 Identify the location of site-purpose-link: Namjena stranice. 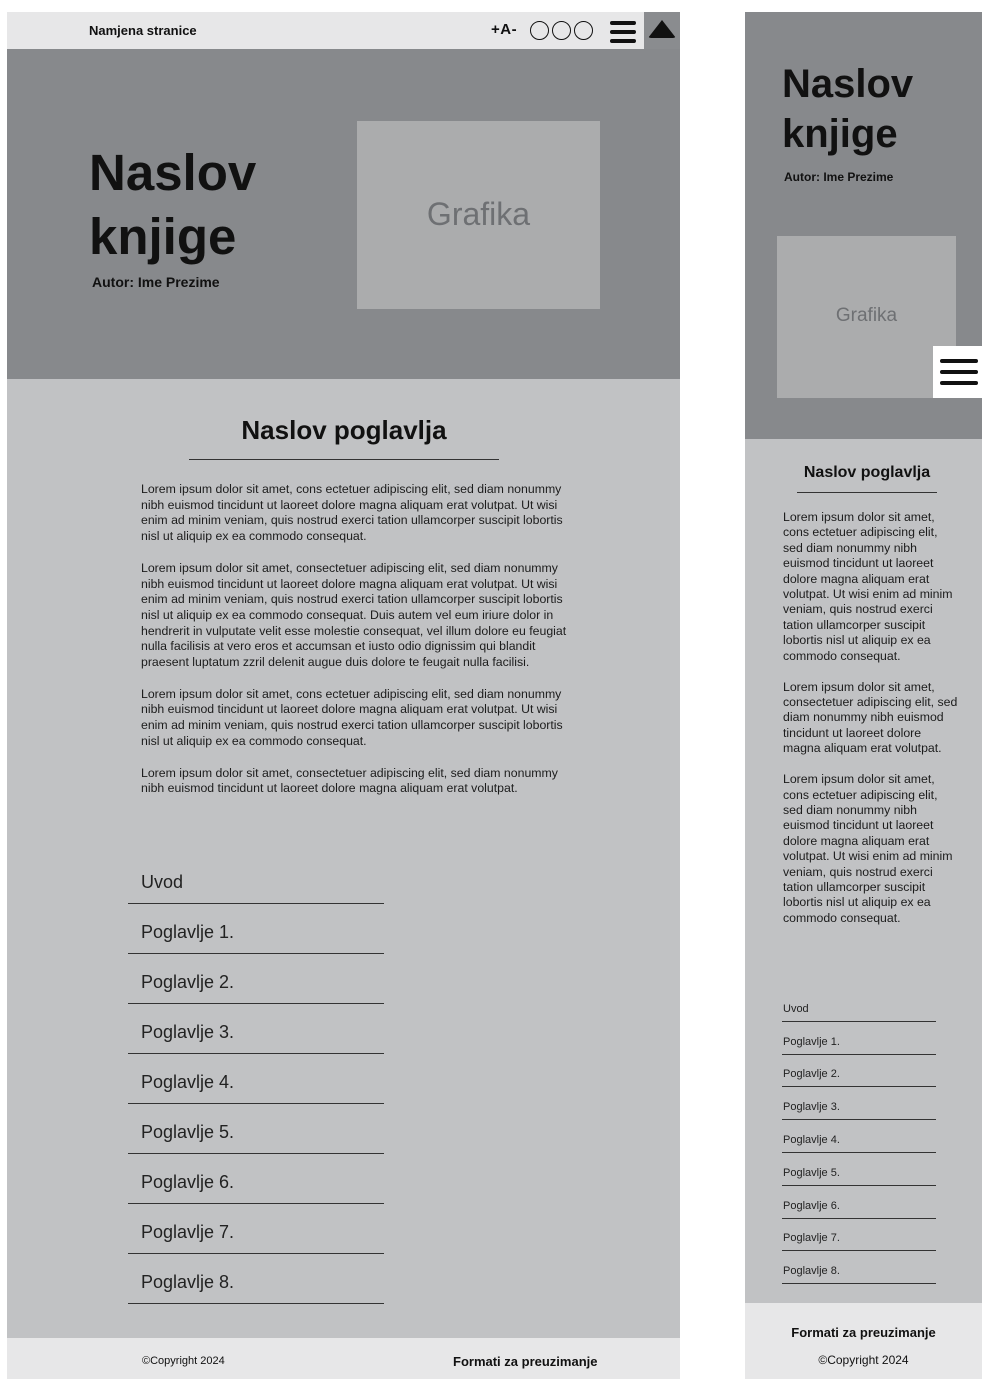
(143, 30).